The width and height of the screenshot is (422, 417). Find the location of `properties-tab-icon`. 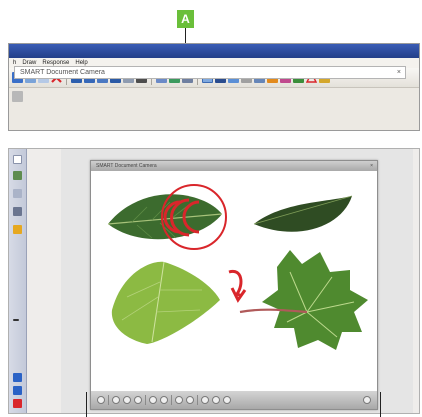

properties-tab-icon is located at coordinates (17, 211).